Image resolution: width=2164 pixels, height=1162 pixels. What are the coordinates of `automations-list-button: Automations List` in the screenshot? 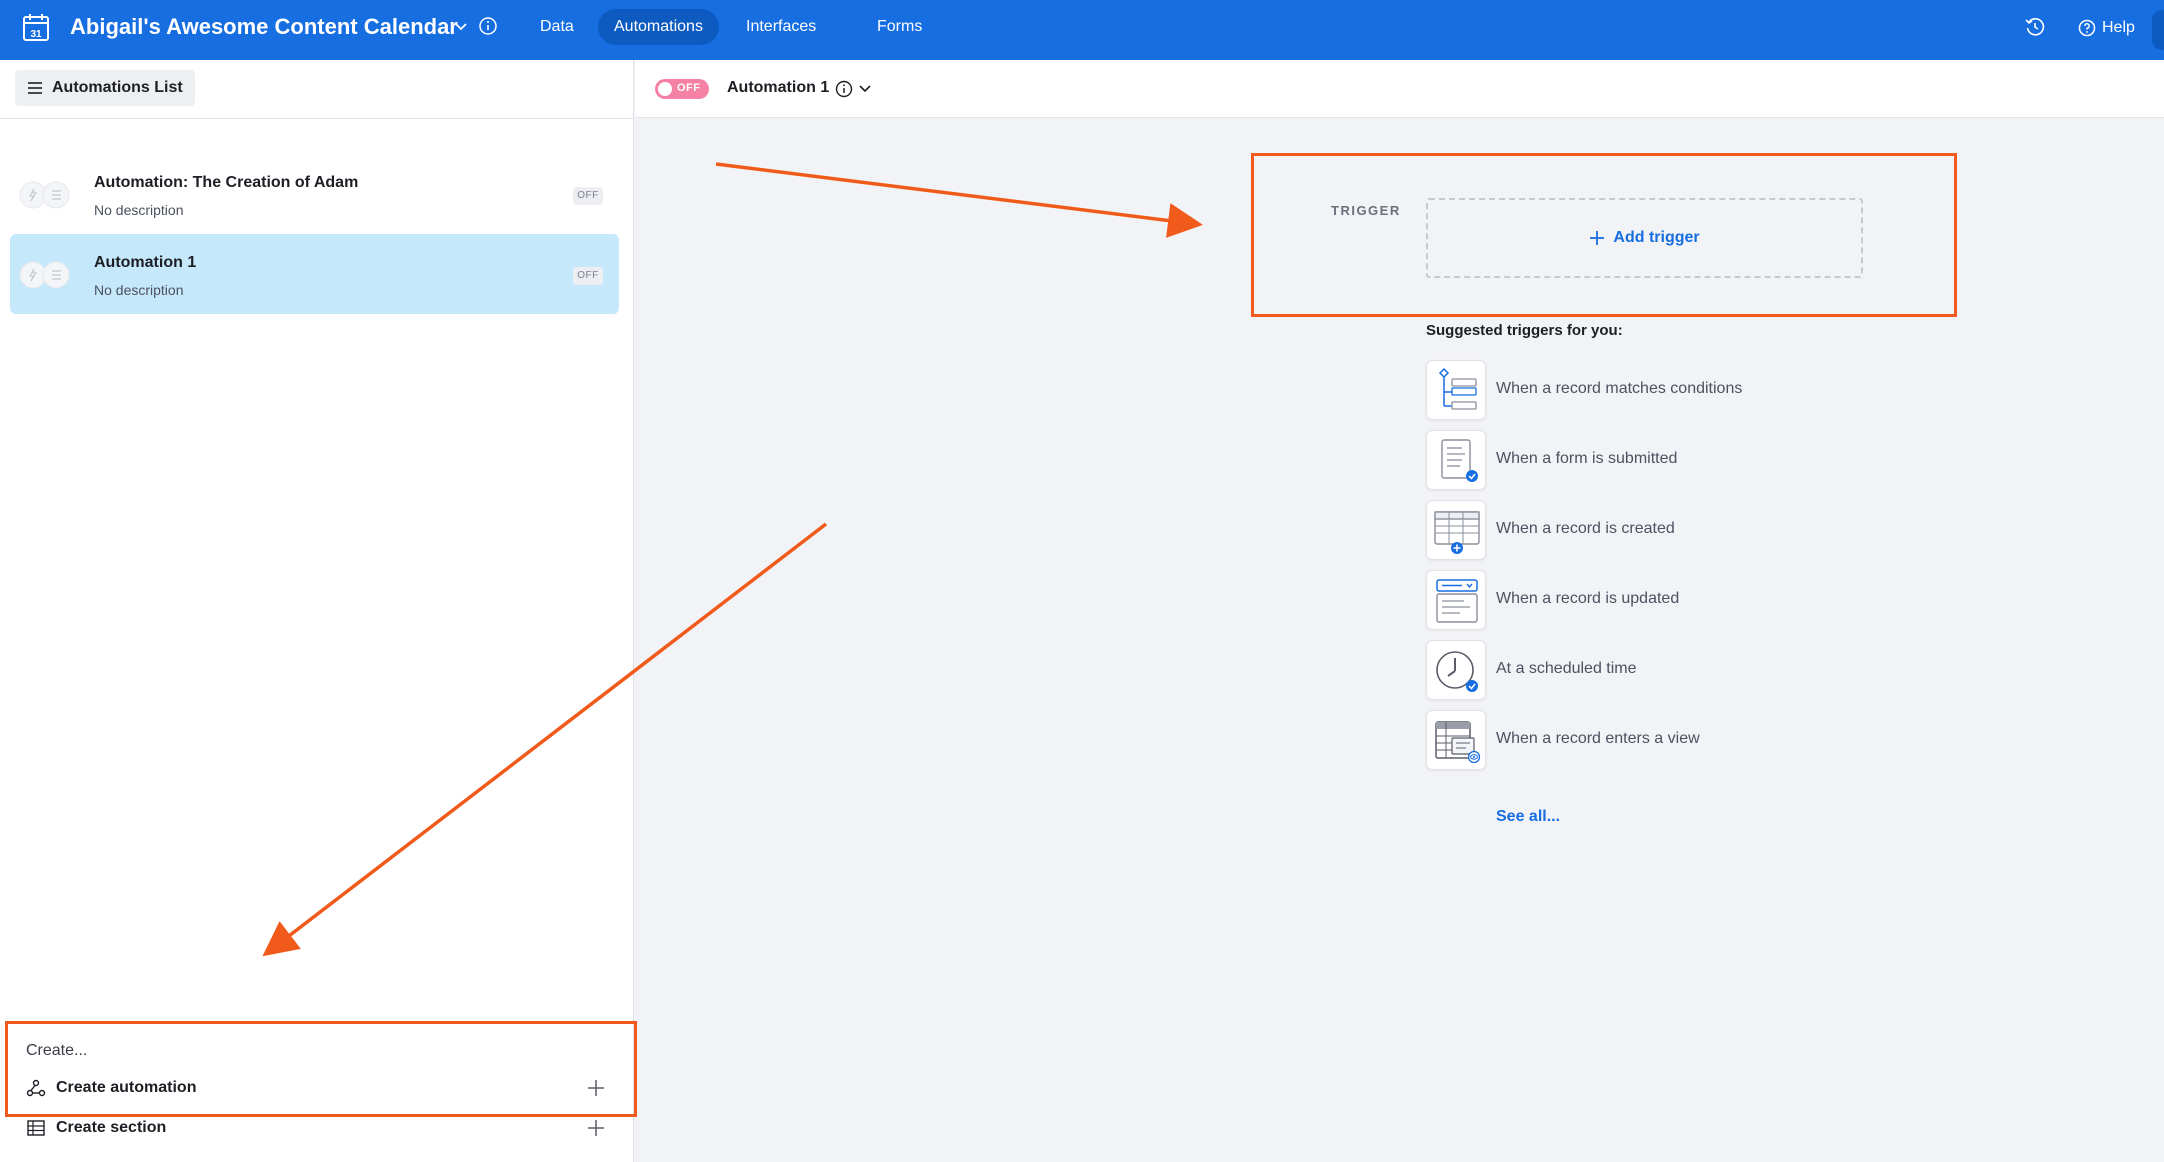 It's located at (105, 88).